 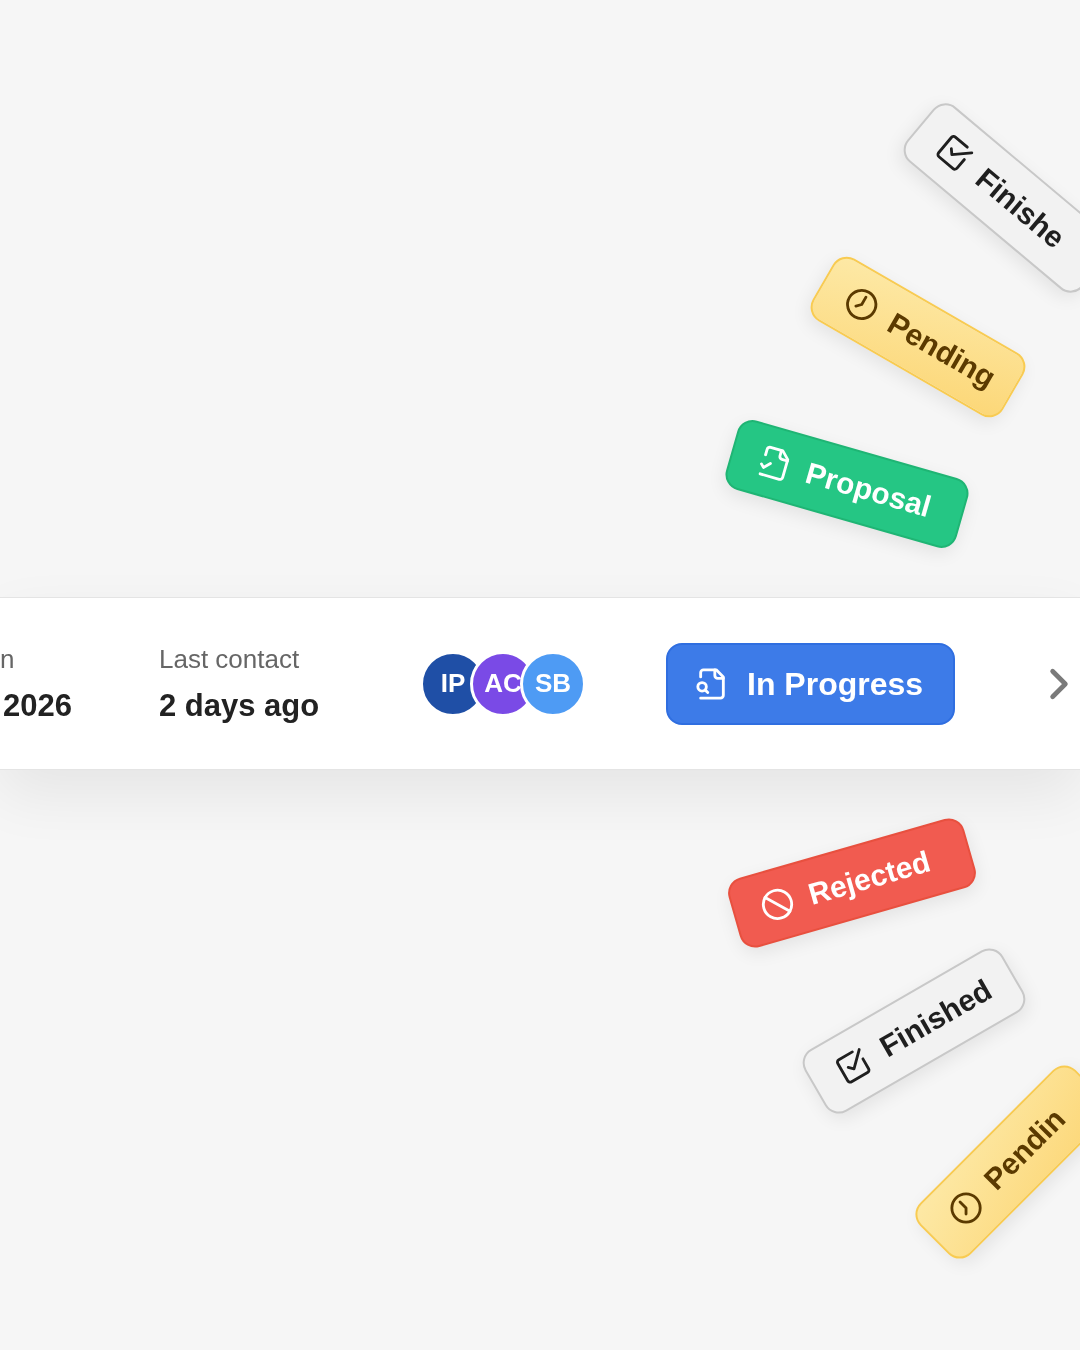 I want to click on chevron-right-icon, so click(x=1059, y=683).